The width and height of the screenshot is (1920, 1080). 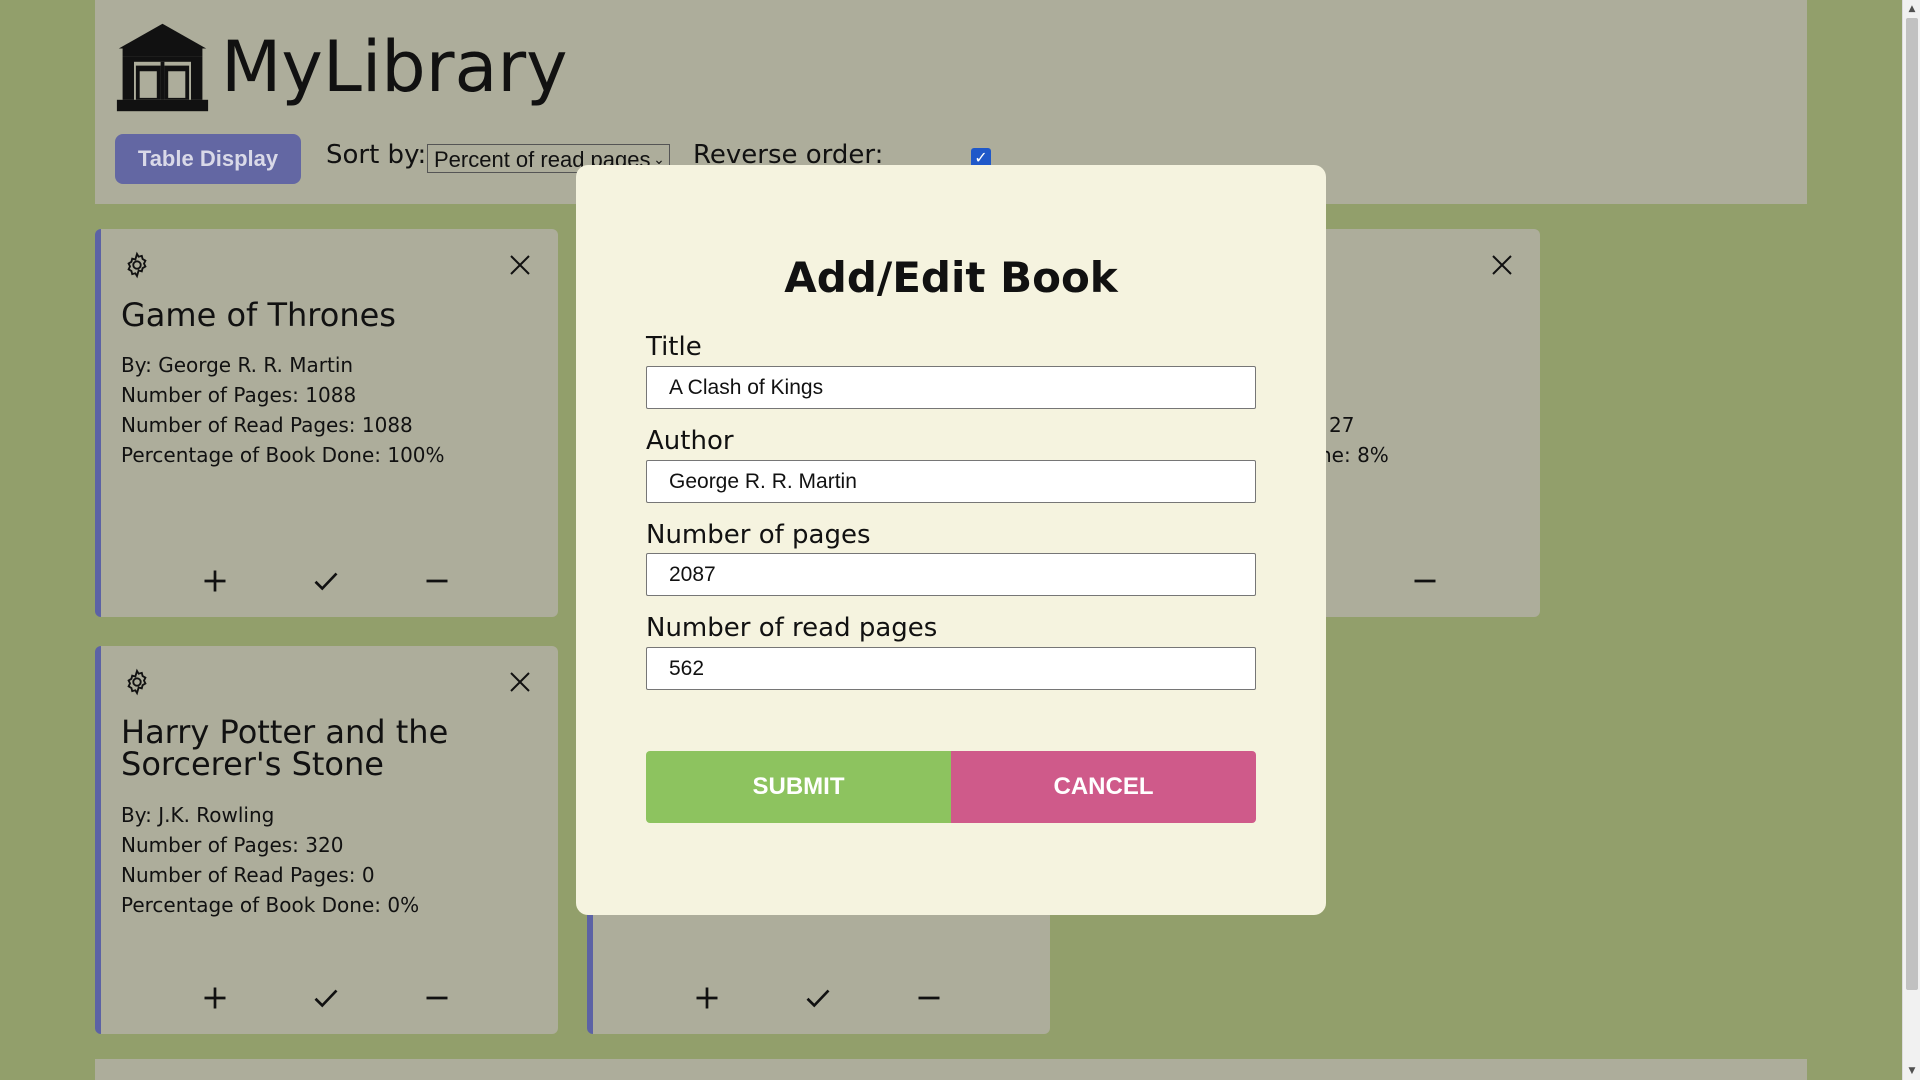 I want to click on book-title: Harry Potter and the Sorcerer's Stone, so click(x=285, y=748).